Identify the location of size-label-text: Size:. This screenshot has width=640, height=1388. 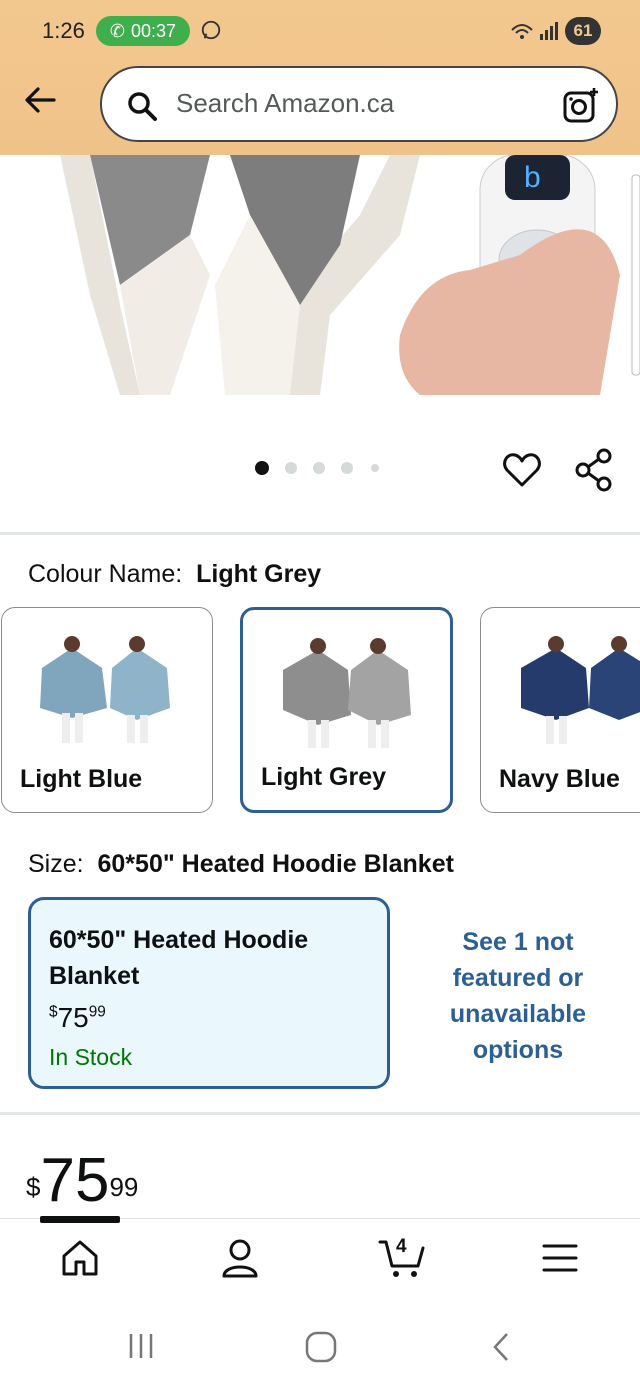
(56, 864).